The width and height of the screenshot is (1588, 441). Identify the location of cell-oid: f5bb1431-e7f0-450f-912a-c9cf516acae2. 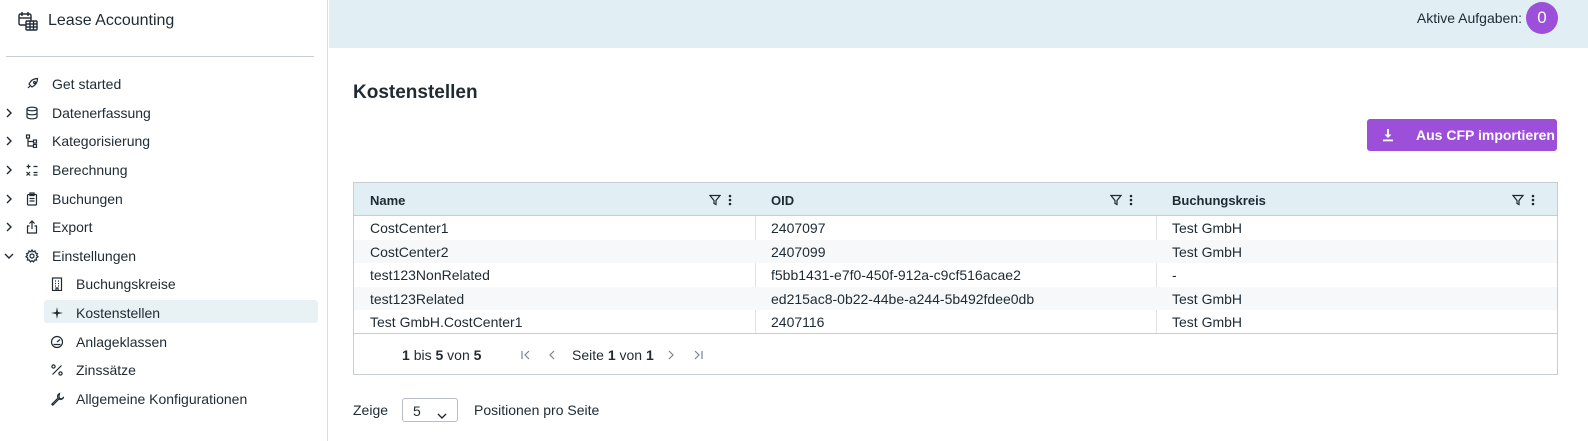
(896, 275).